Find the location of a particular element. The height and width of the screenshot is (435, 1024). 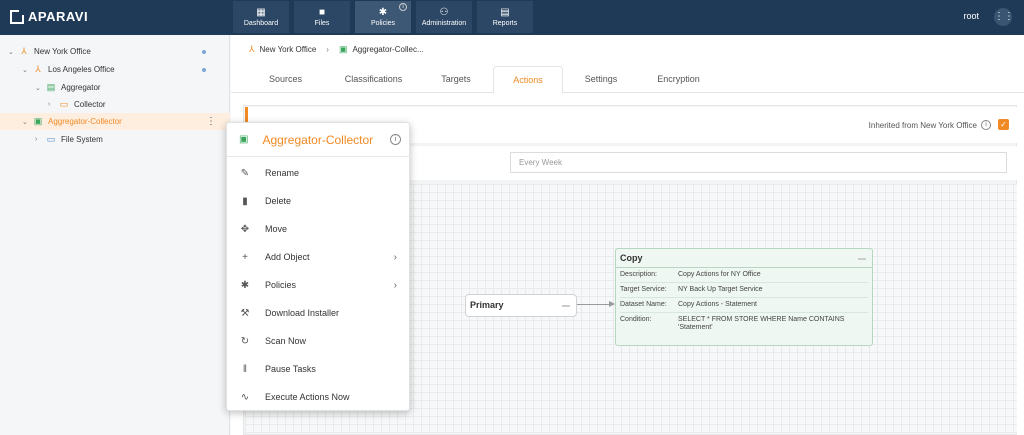

tab-classifications: Classifications is located at coordinates (373, 79).